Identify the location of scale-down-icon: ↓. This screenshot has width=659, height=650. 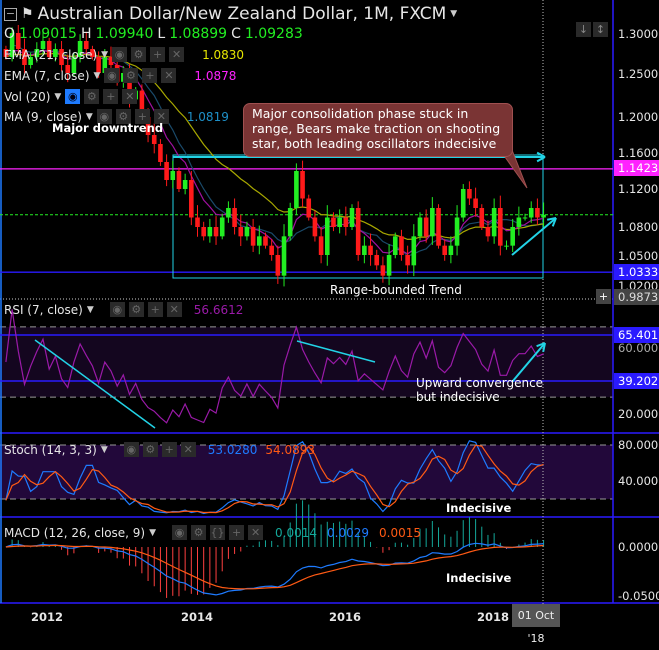
(583, 29).